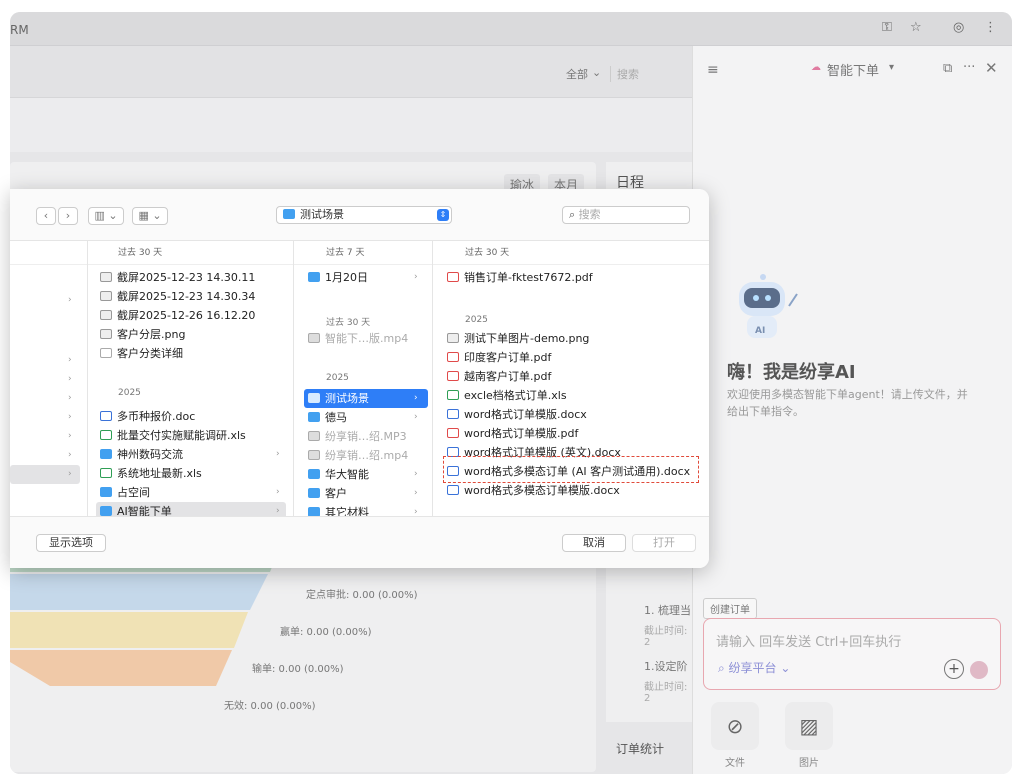 This screenshot has height=784, width=1024. What do you see at coordinates (367, 493) in the screenshot?
I see `folder-row: 客户 ›` at bounding box center [367, 493].